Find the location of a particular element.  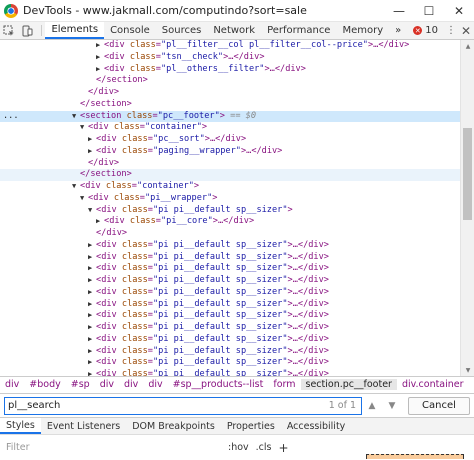

dom-node-row: ▶ <div class="pi__core">…</div> is located at coordinates (230, 222).